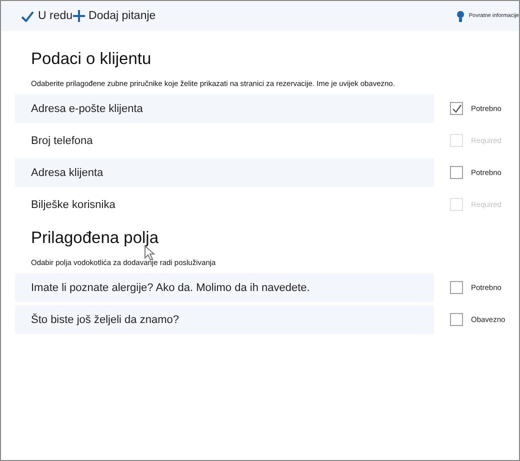  I want to click on section-heading: Prilagođena polja, so click(95, 238).